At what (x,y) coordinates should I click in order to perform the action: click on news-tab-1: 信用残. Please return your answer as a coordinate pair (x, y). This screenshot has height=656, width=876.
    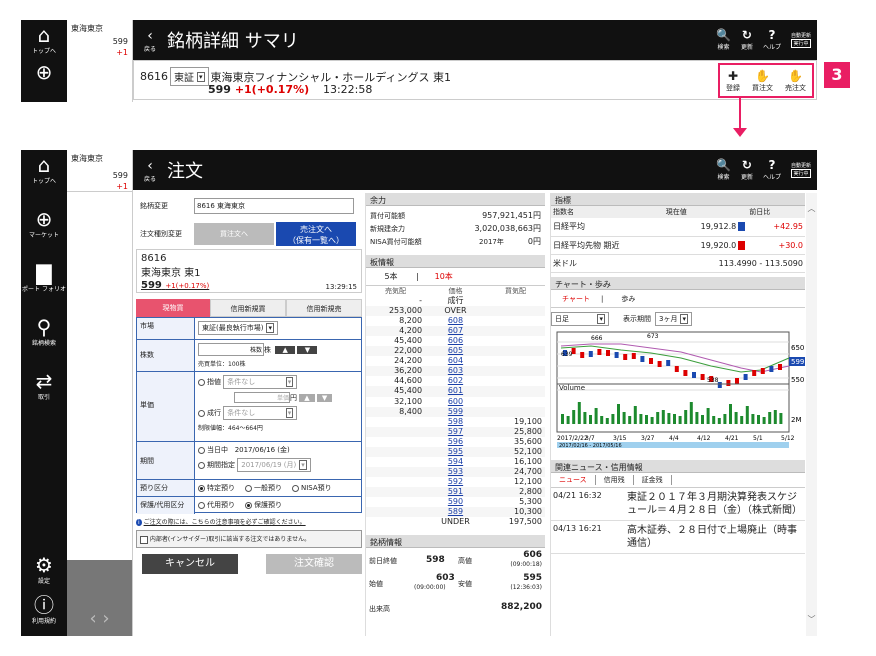
    Looking at the image, I should click on (615, 479).